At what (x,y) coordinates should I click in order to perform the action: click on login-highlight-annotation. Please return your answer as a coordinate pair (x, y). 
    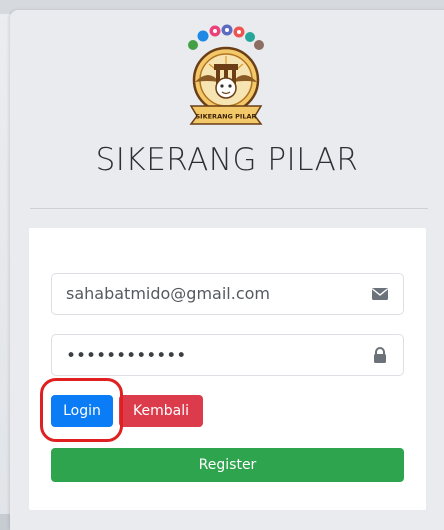
    Looking at the image, I should click on (81, 410).